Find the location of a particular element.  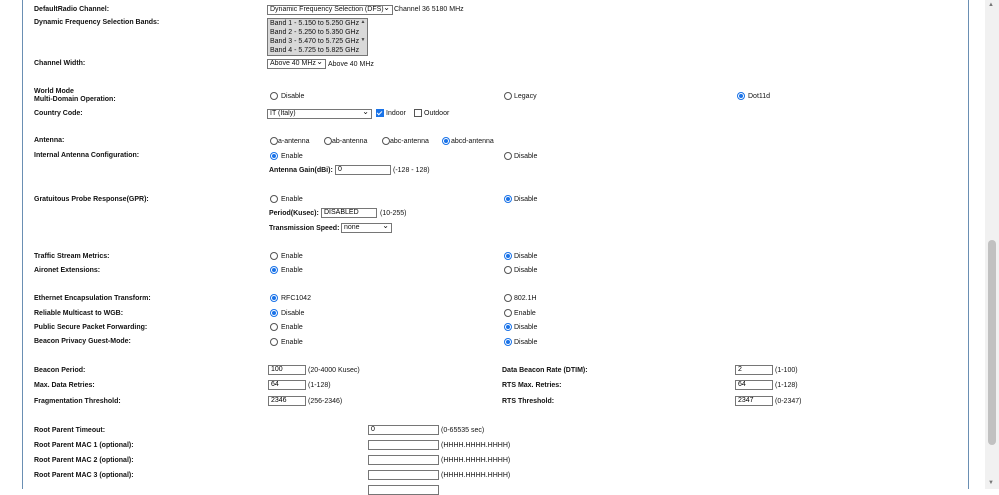

reliable-multicast-disable-radio is located at coordinates (274, 313).